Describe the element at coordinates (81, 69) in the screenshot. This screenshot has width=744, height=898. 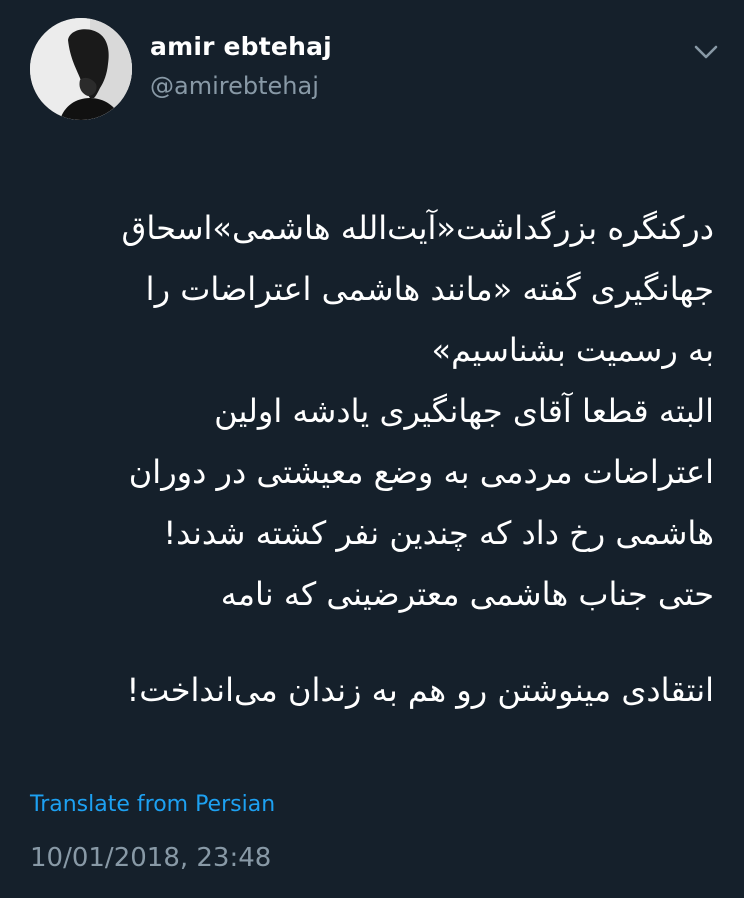
I see `avatar` at that location.